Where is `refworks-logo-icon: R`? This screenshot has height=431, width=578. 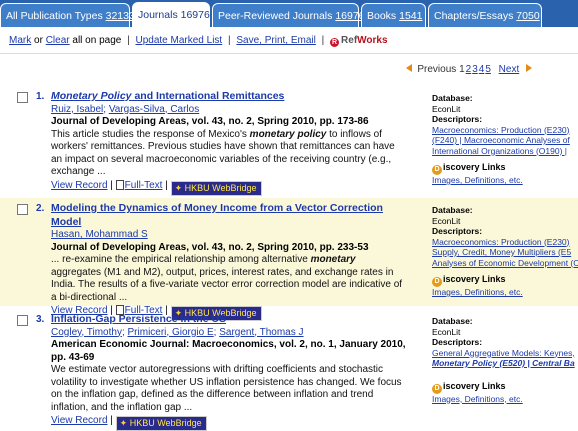
refworks-logo-icon: R is located at coordinates (335, 42).